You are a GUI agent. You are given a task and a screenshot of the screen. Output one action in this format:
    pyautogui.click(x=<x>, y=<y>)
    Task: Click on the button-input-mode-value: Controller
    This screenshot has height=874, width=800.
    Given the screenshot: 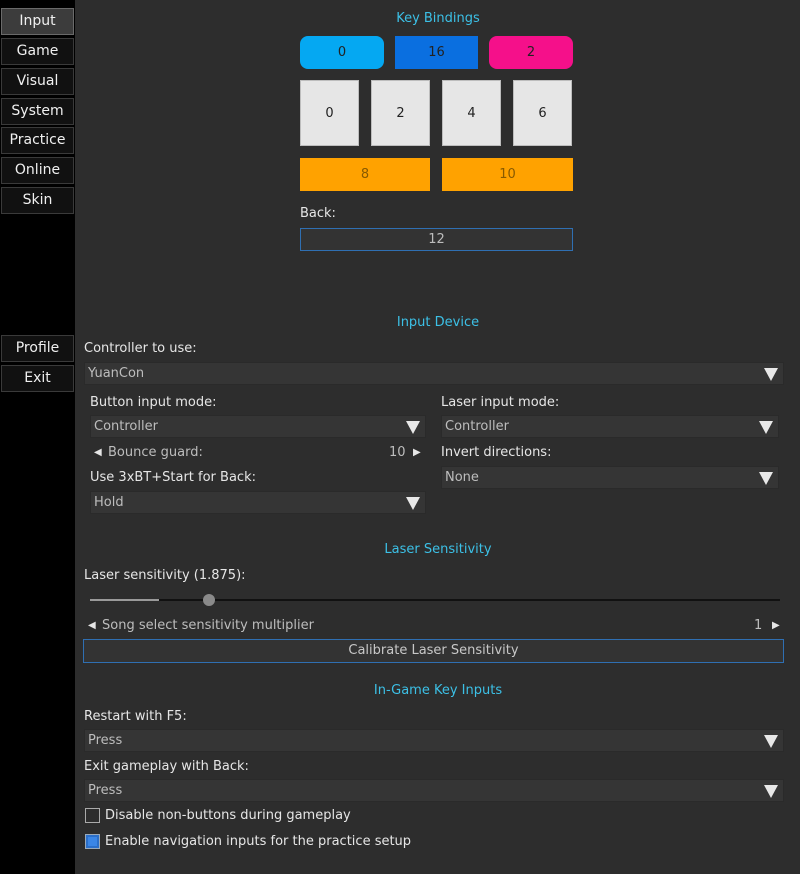 What is the action you would take?
    pyautogui.click(x=126, y=426)
    